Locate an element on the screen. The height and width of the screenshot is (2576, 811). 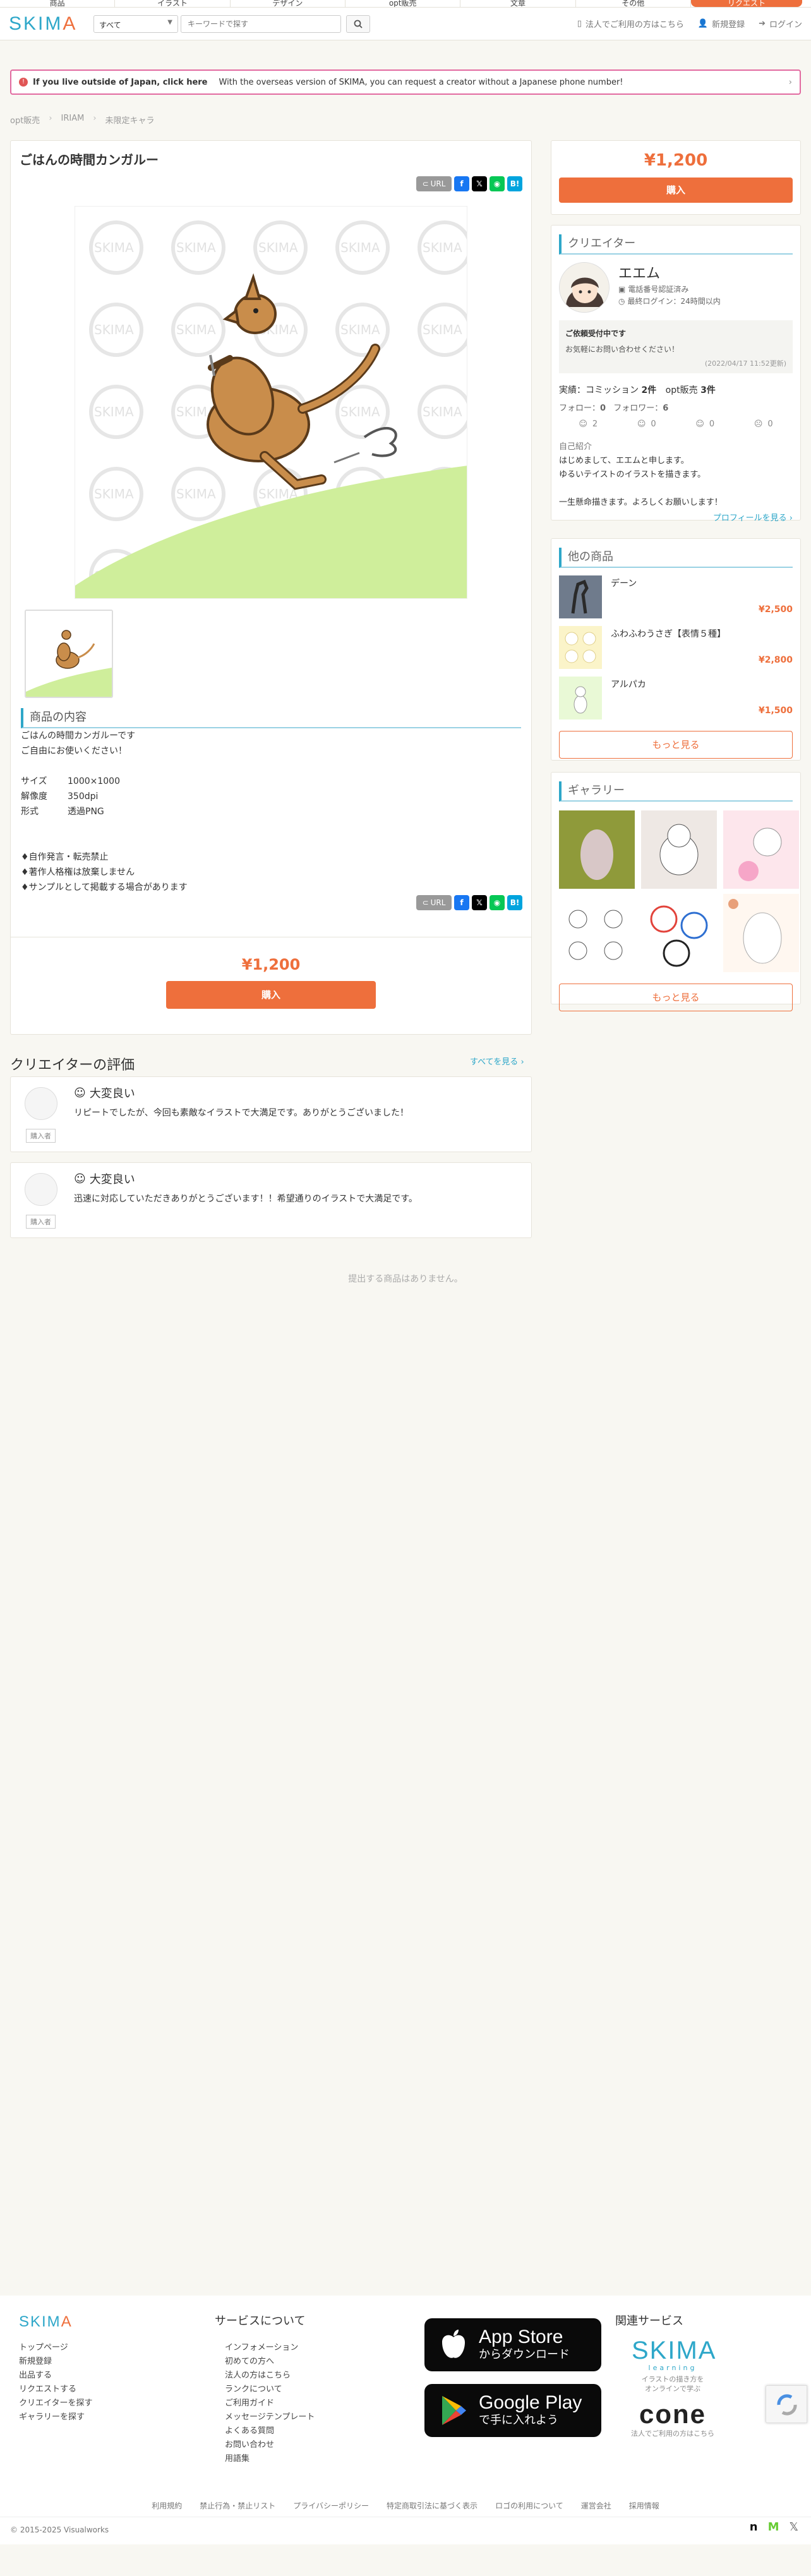
search-button is located at coordinates (358, 24).